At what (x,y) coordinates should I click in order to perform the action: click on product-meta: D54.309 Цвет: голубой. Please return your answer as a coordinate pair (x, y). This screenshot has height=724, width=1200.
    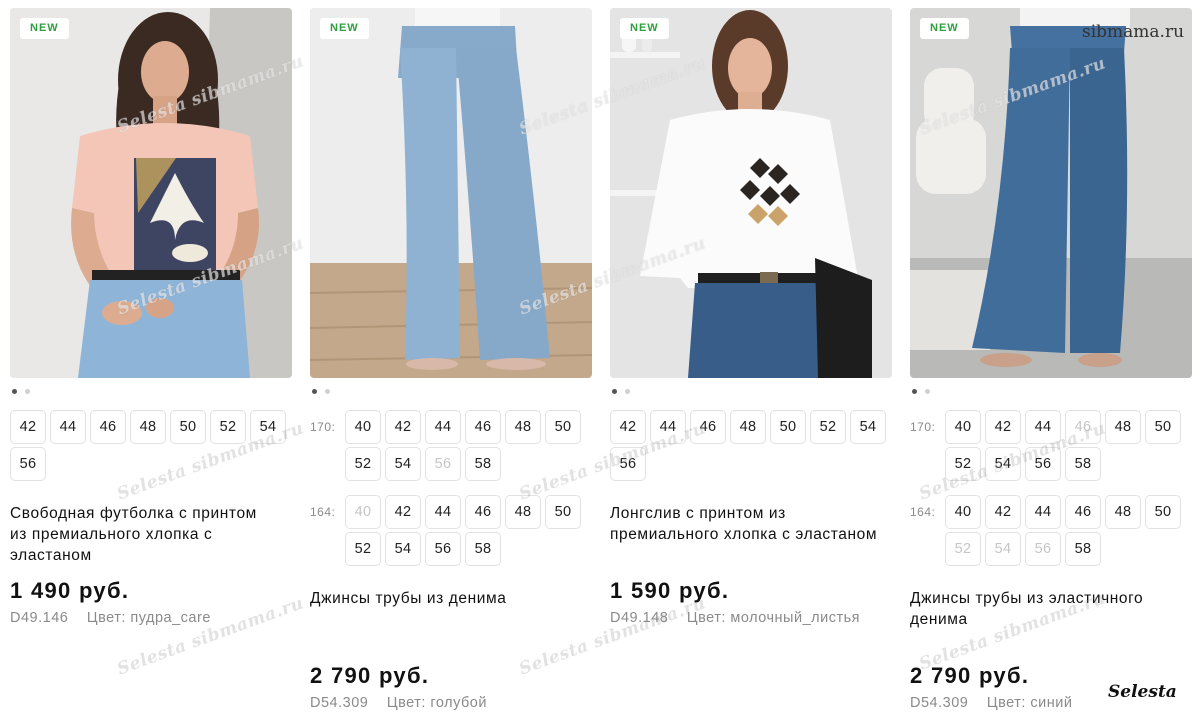
    Looking at the image, I should click on (451, 703).